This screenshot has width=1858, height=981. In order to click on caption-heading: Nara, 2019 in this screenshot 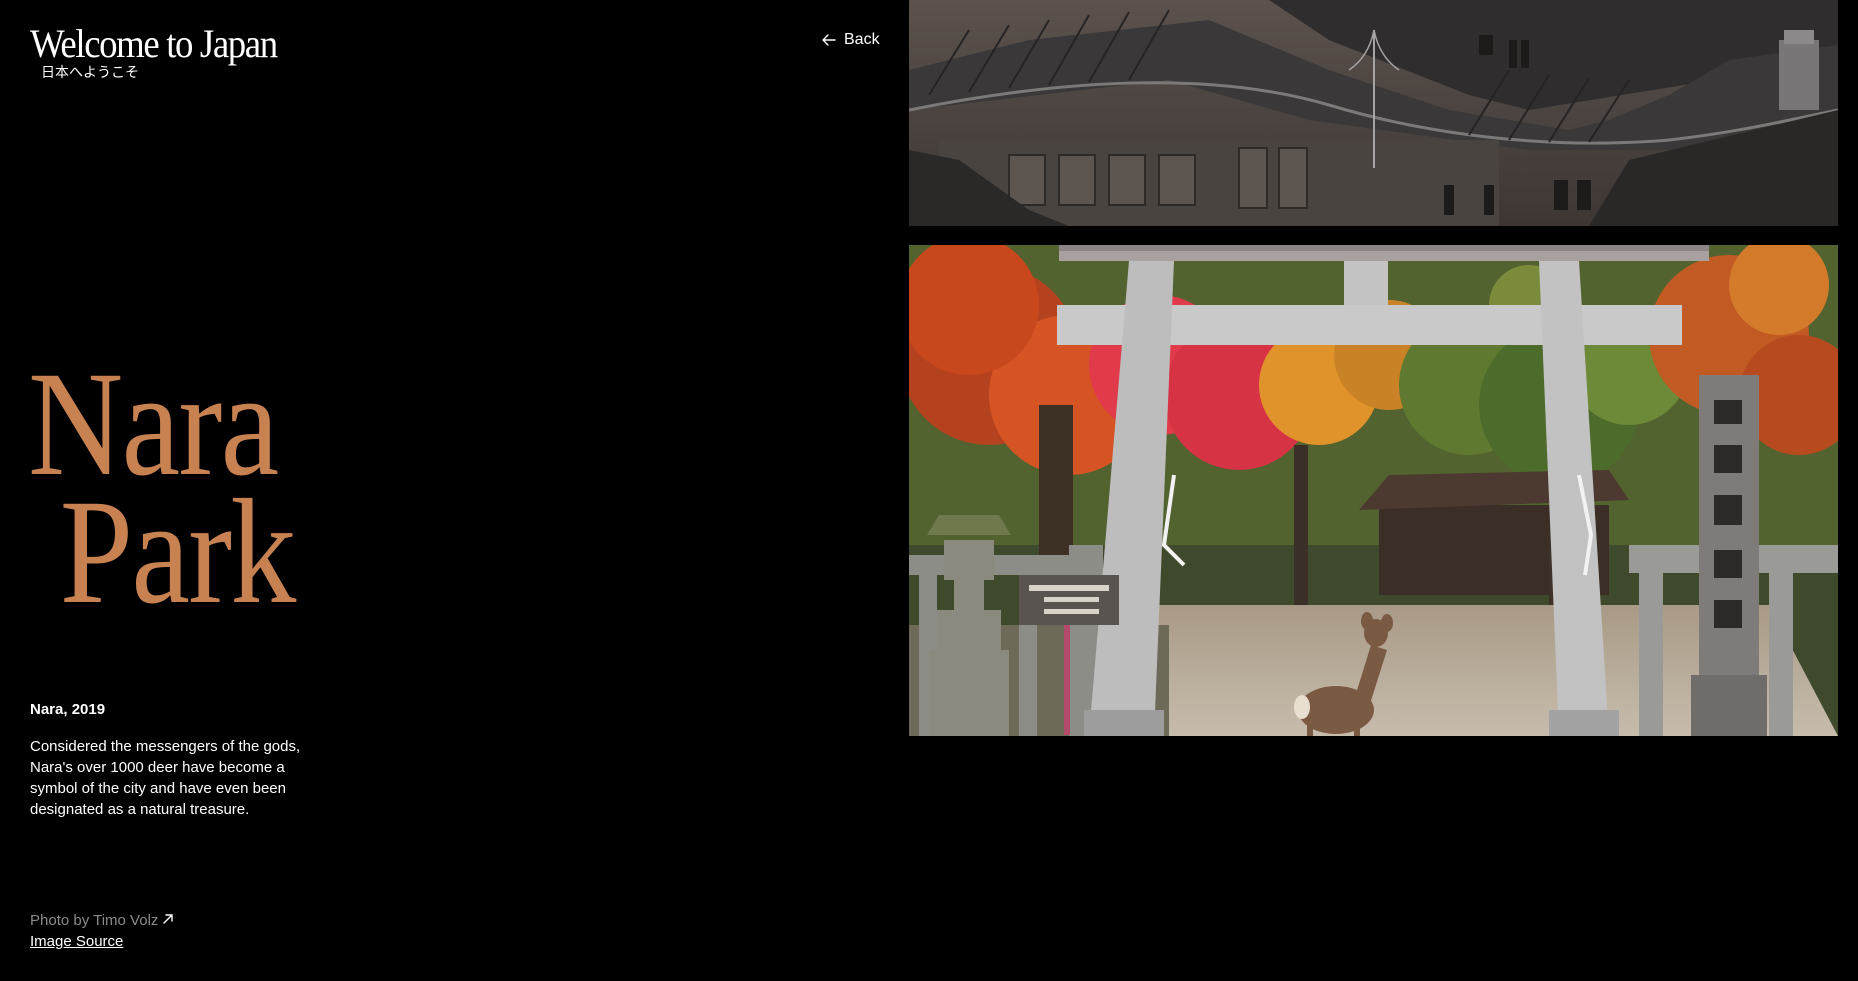, I will do `click(68, 709)`.